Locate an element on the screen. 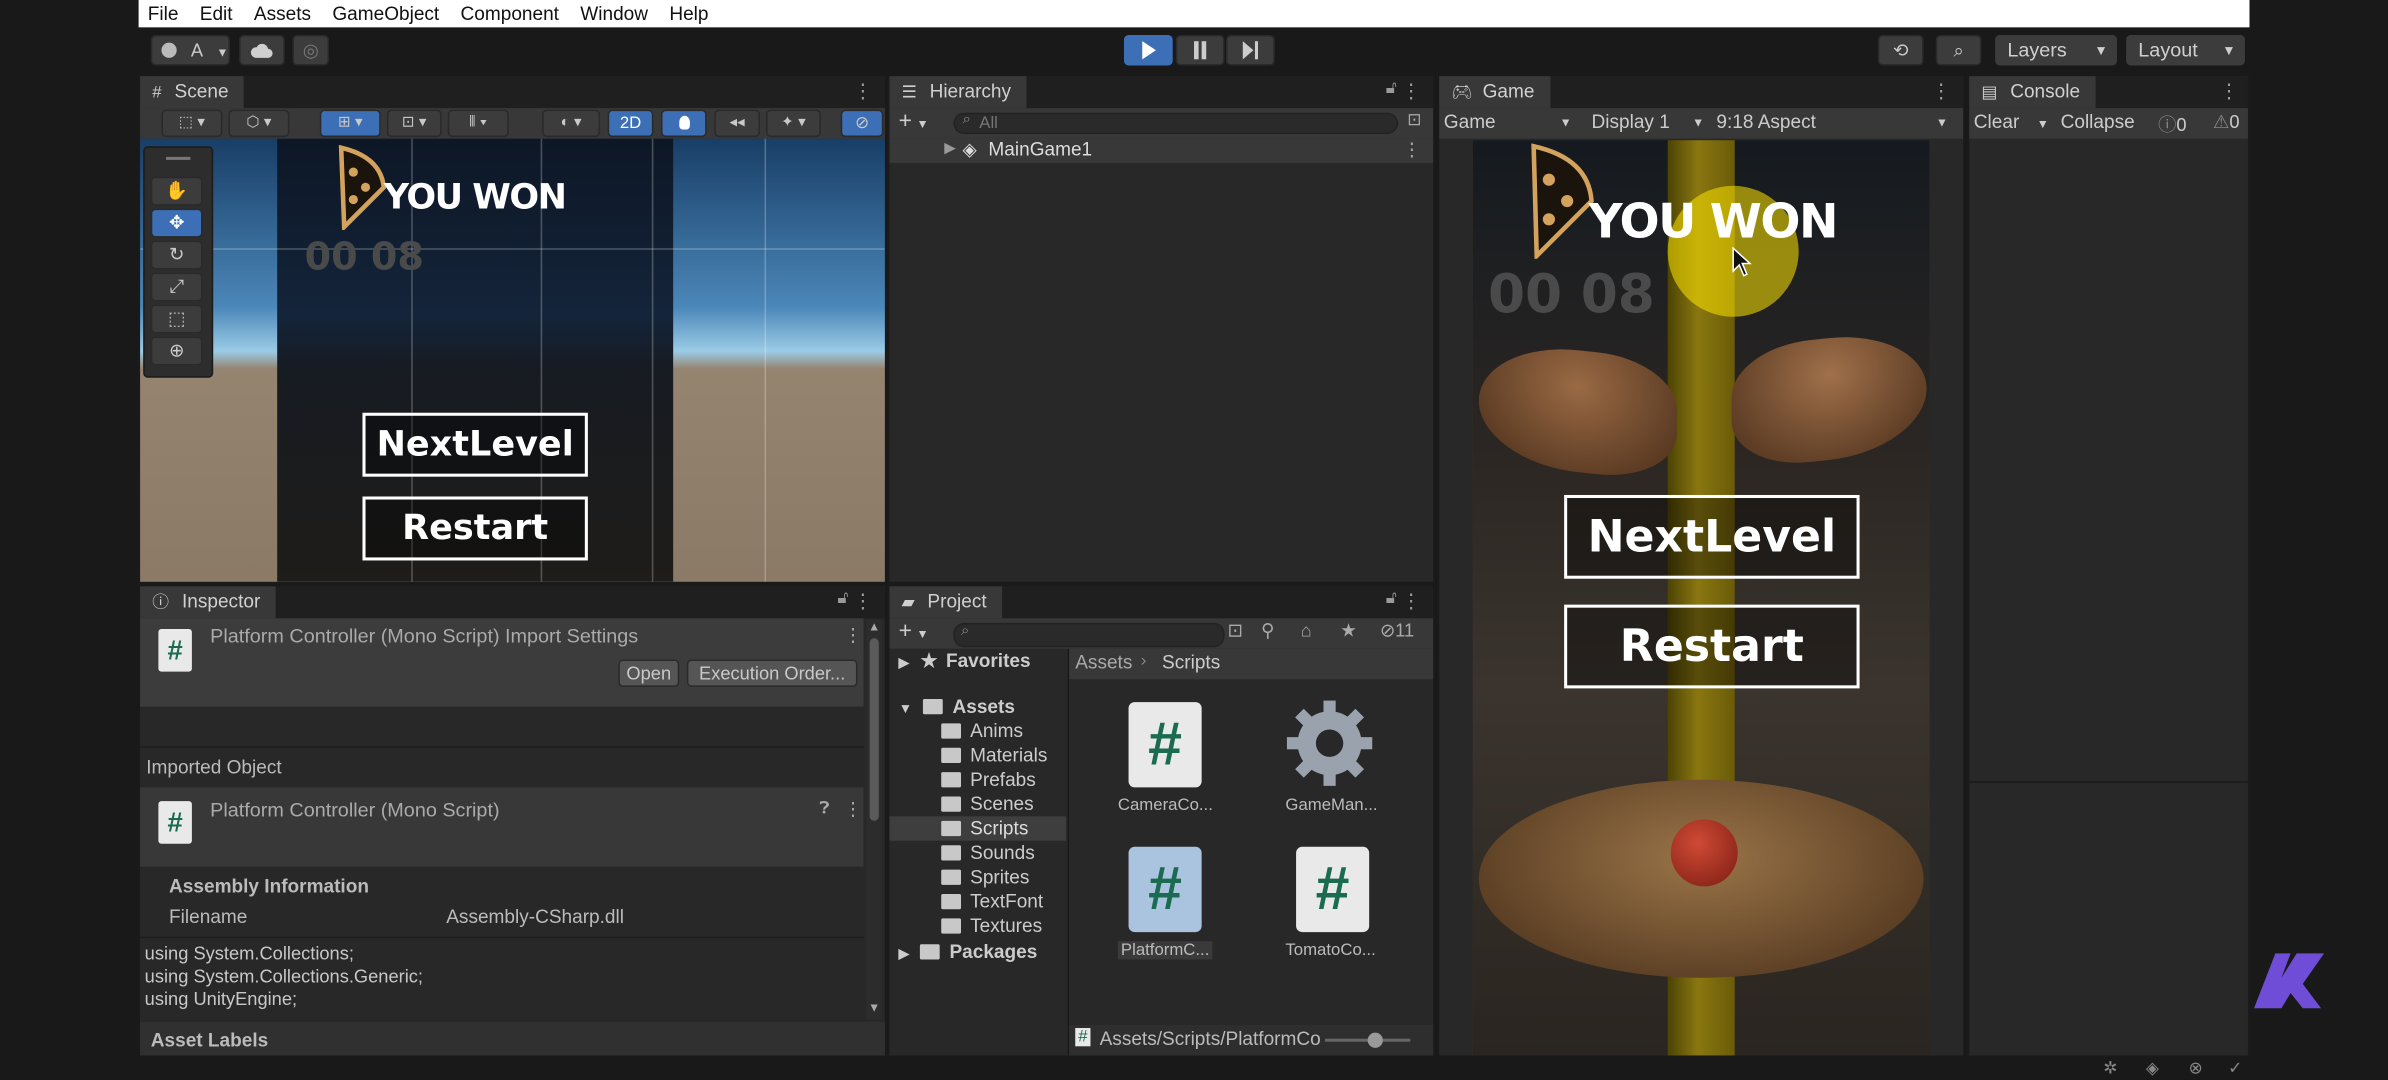 This screenshot has height=1080, width=2388. favorites-item: ▶ ★ Favorites is located at coordinates (965, 660).